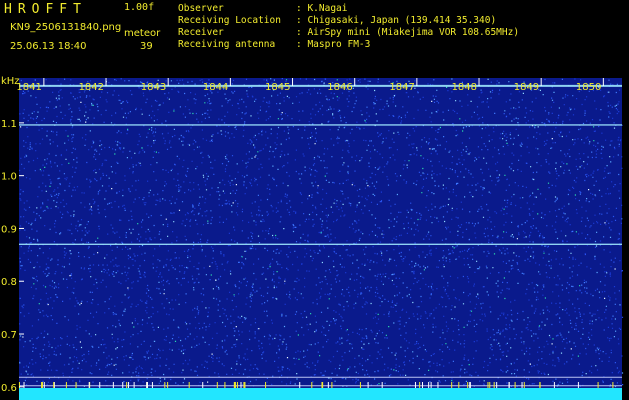 This screenshot has width=629, height=400. What do you see at coordinates (526, 87) in the screenshot?
I see `x-tick-label: 1849` at bounding box center [526, 87].